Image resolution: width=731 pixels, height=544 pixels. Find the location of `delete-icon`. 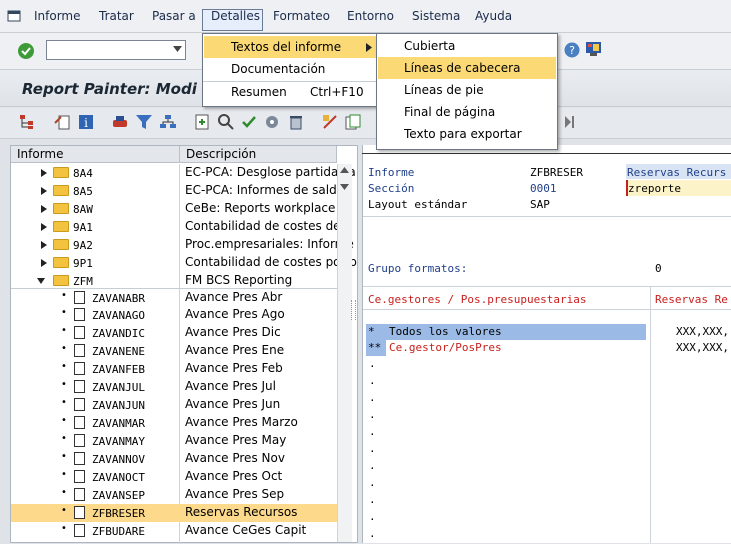

delete-icon is located at coordinates (296, 122).